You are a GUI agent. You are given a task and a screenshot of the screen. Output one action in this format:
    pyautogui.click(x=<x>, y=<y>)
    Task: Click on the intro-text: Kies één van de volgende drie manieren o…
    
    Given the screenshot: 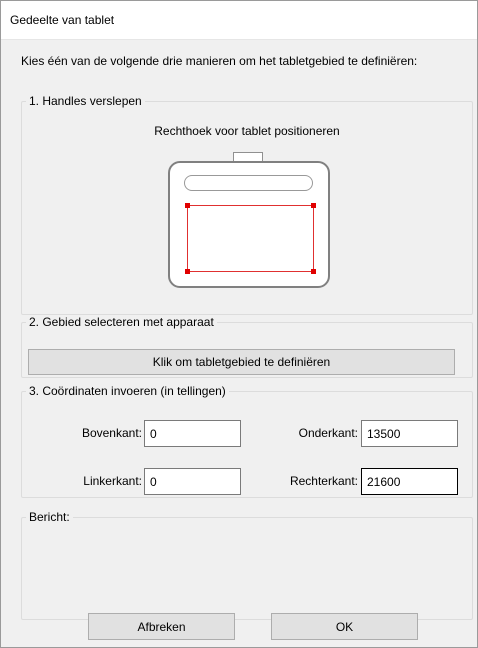 What is the action you would take?
    pyautogui.click(x=219, y=61)
    